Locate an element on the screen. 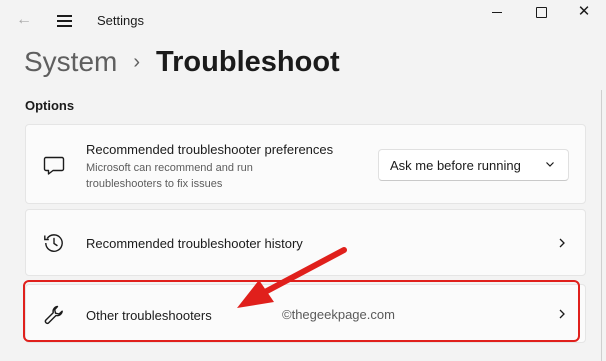  chevron-right-icon is located at coordinates (562, 243).